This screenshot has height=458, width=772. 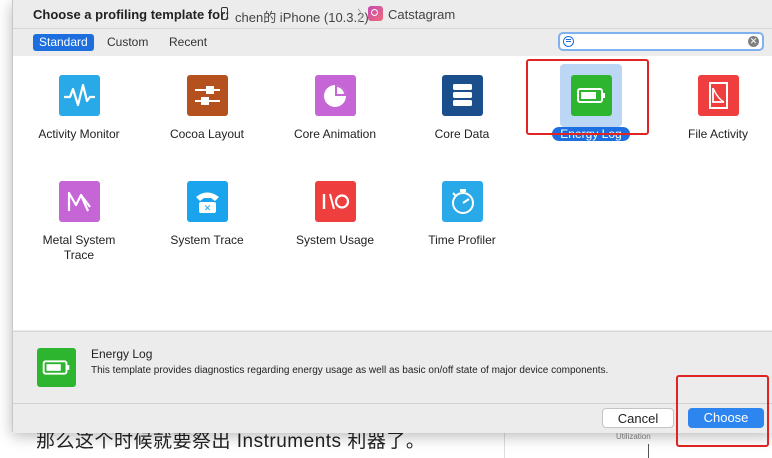 I want to click on template-time-profiler: Time Profiler, so click(x=462, y=209).